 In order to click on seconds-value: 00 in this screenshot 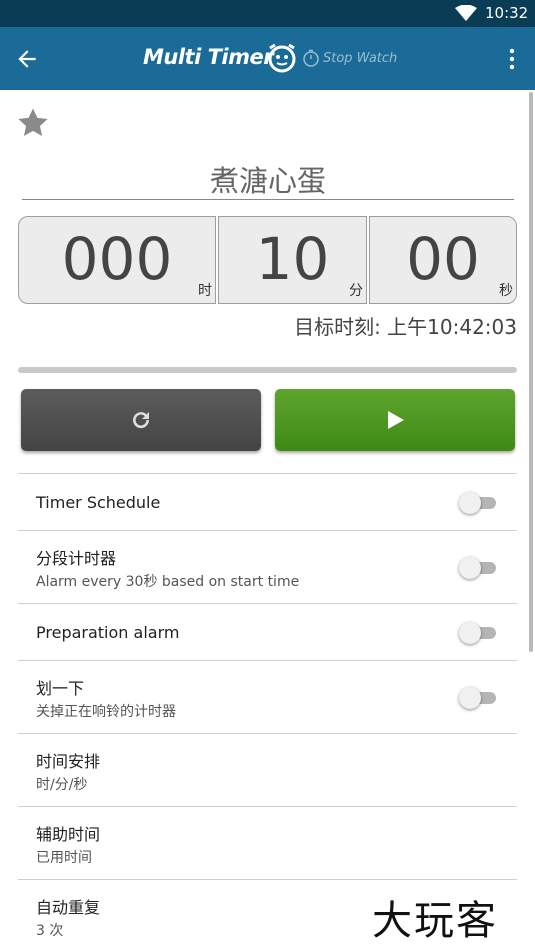, I will do `click(443, 259)`.